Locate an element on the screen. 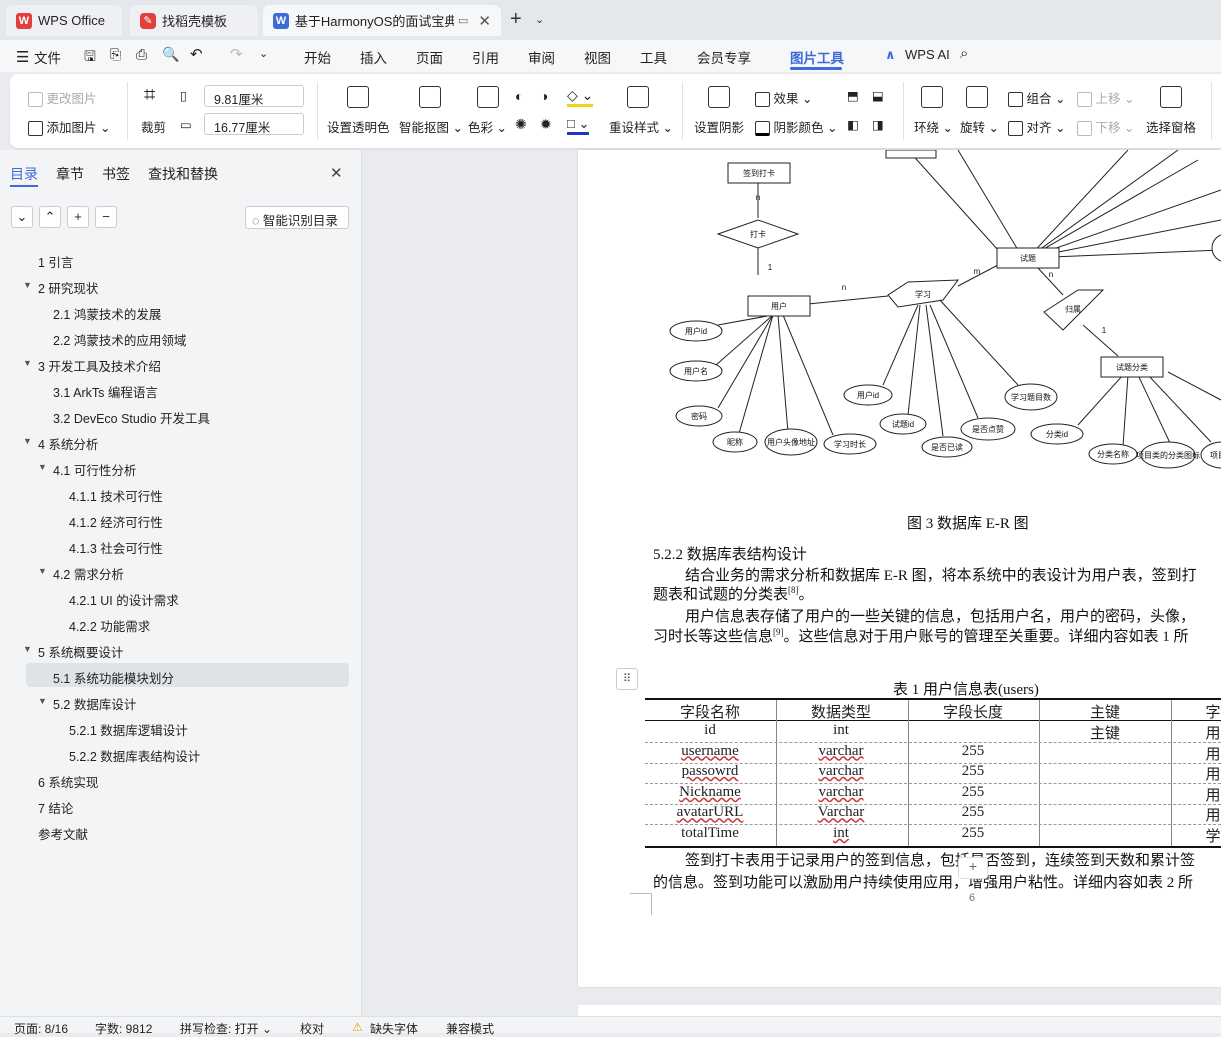 This screenshot has width=1221, height=1037. align-button: 对齐 ⌄ is located at coordinates (1036, 127).